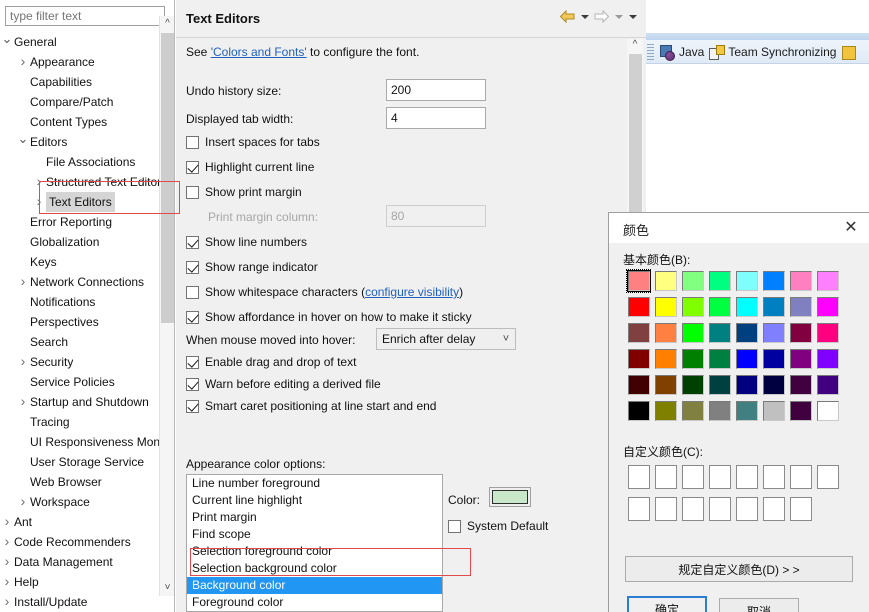 This screenshot has height=612, width=869. Describe the element at coordinates (314, 500) in the screenshot. I see `appearance-list-item: Current line highlight` at that location.